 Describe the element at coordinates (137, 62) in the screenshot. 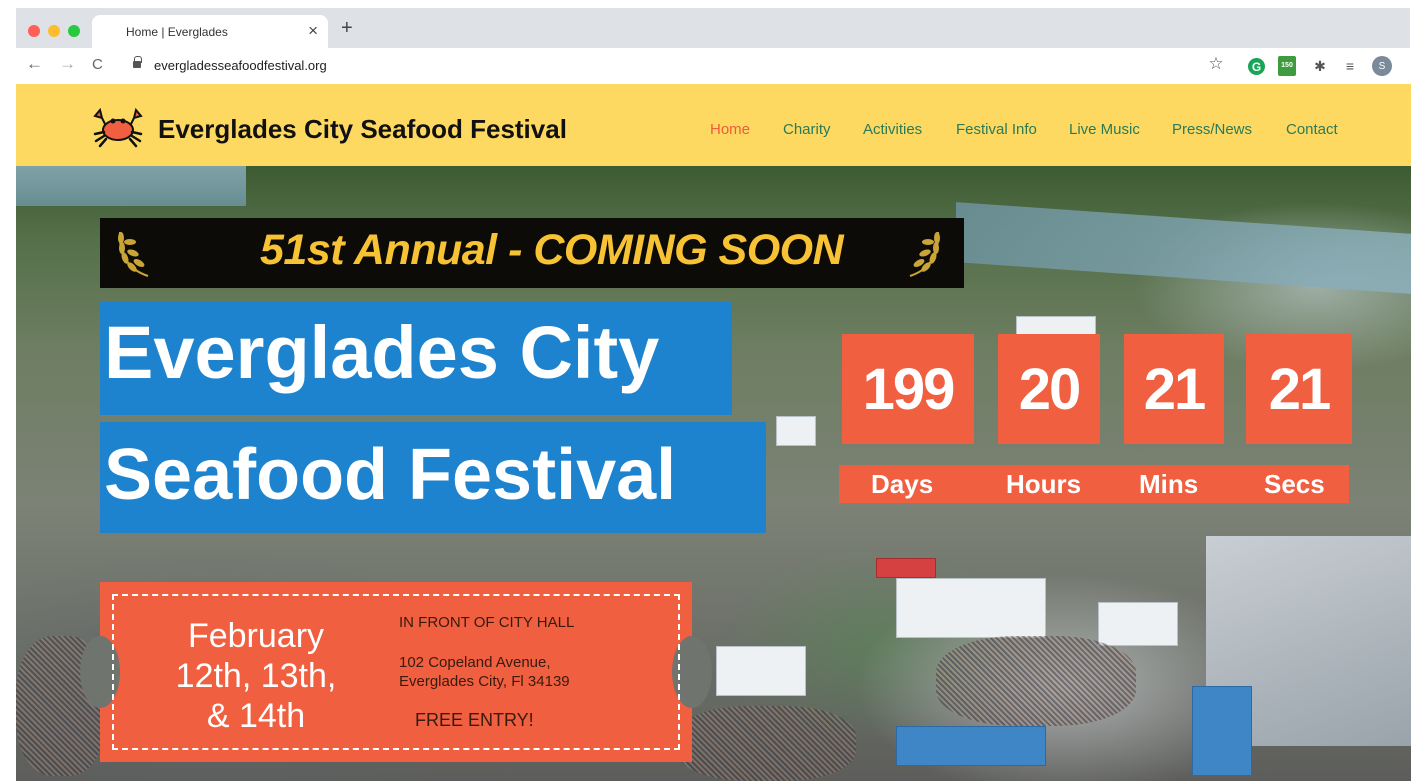

I see `lock-icon` at that location.